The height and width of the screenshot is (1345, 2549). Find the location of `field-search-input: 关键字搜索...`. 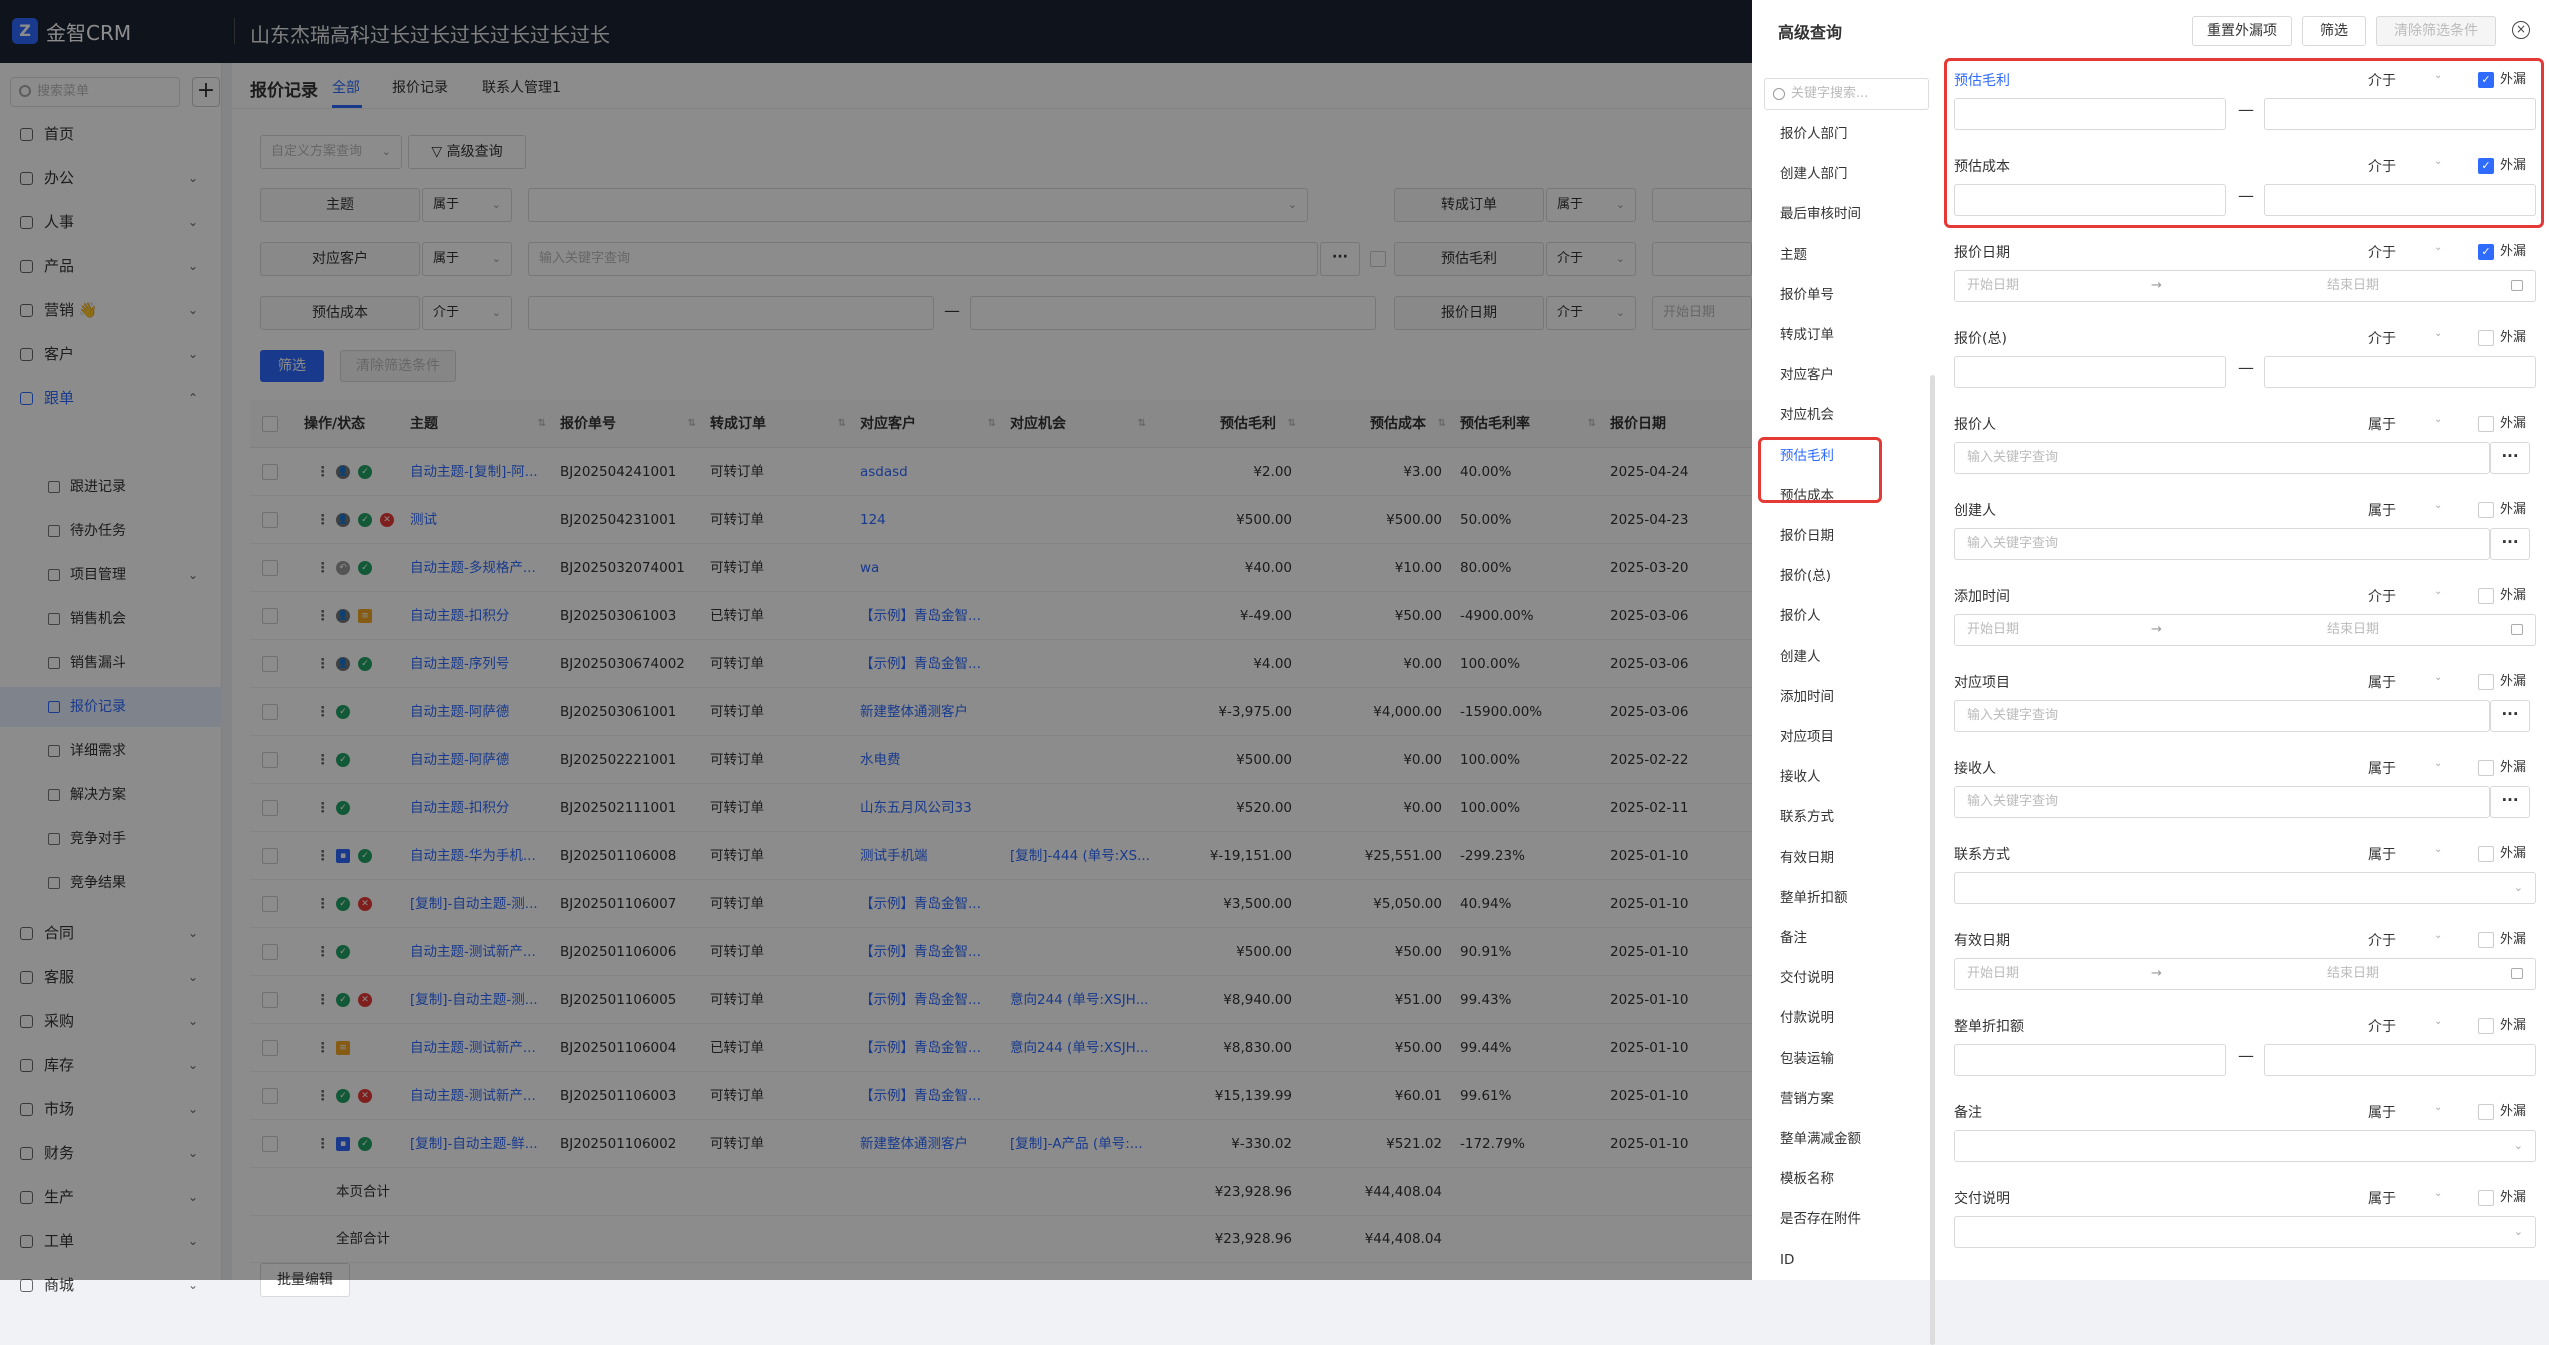

field-search-input: 关键字搜索... is located at coordinates (1846, 94).